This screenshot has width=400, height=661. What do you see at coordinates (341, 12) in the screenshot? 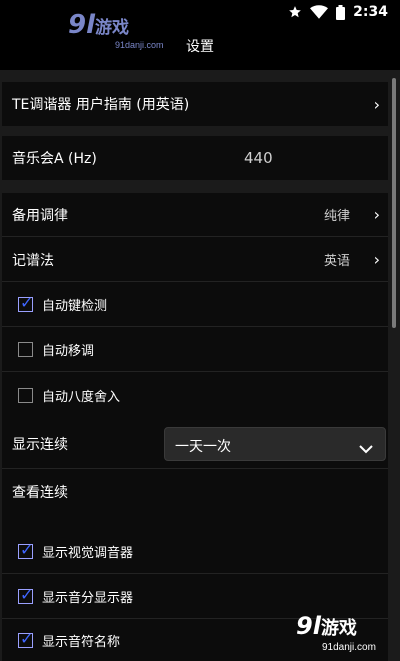
I see `battery-icon` at bounding box center [341, 12].